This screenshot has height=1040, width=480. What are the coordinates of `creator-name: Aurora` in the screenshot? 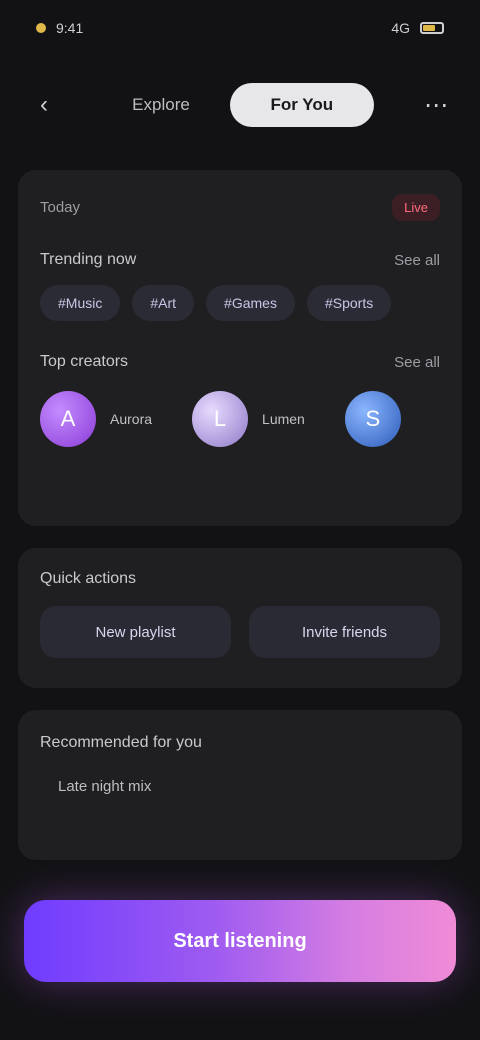 It's located at (131, 419).